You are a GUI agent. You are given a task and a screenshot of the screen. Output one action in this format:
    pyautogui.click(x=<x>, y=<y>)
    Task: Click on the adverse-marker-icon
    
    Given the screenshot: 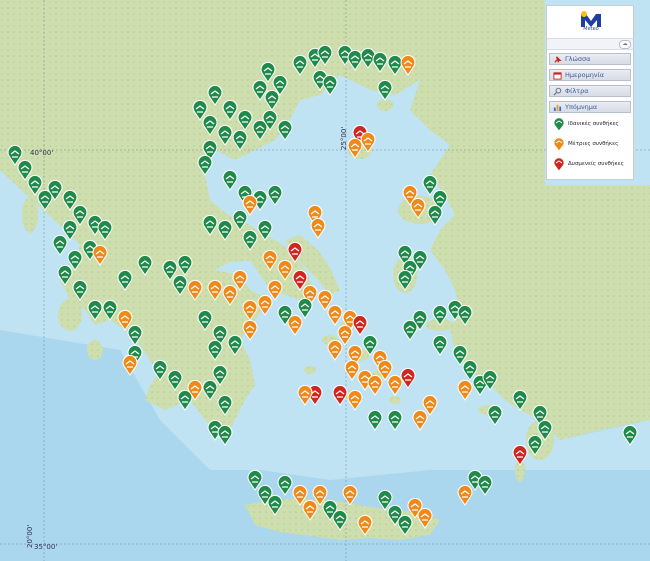 What is the action you would take?
    pyautogui.click(x=559, y=164)
    